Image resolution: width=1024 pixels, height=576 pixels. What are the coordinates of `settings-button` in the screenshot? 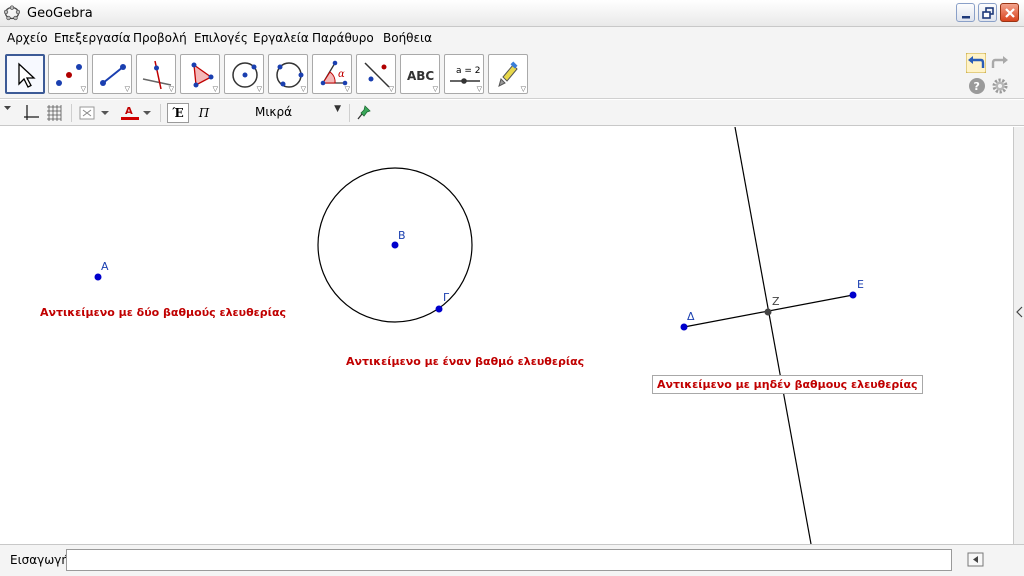 It's located at (1001, 87).